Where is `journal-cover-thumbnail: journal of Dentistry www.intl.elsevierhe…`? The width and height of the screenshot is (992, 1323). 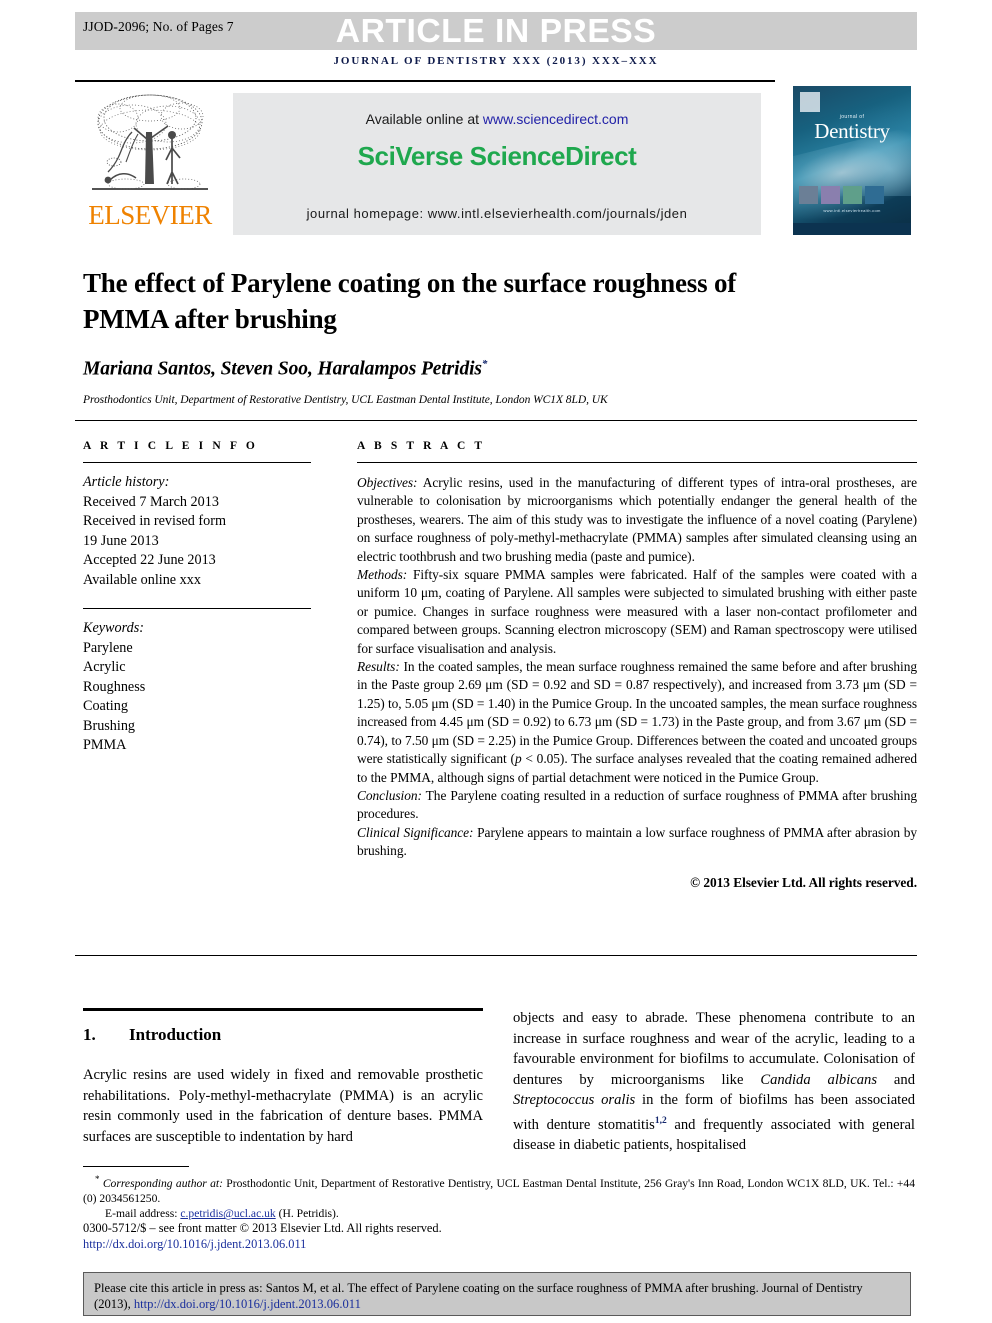 journal-cover-thumbnail: journal of Dentistry www.intl.elsevierhe… is located at coordinates (852, 160).